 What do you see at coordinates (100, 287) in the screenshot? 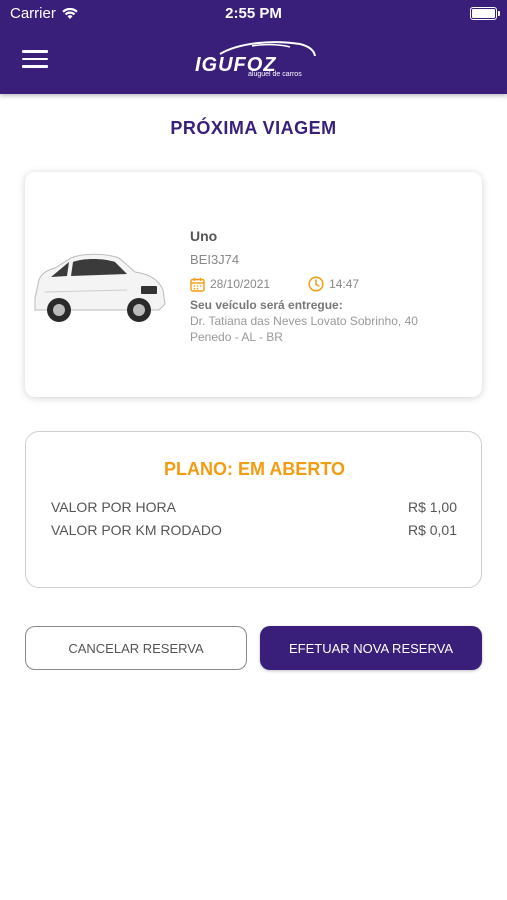
I see `car-image` at bounding box center [100, 287].